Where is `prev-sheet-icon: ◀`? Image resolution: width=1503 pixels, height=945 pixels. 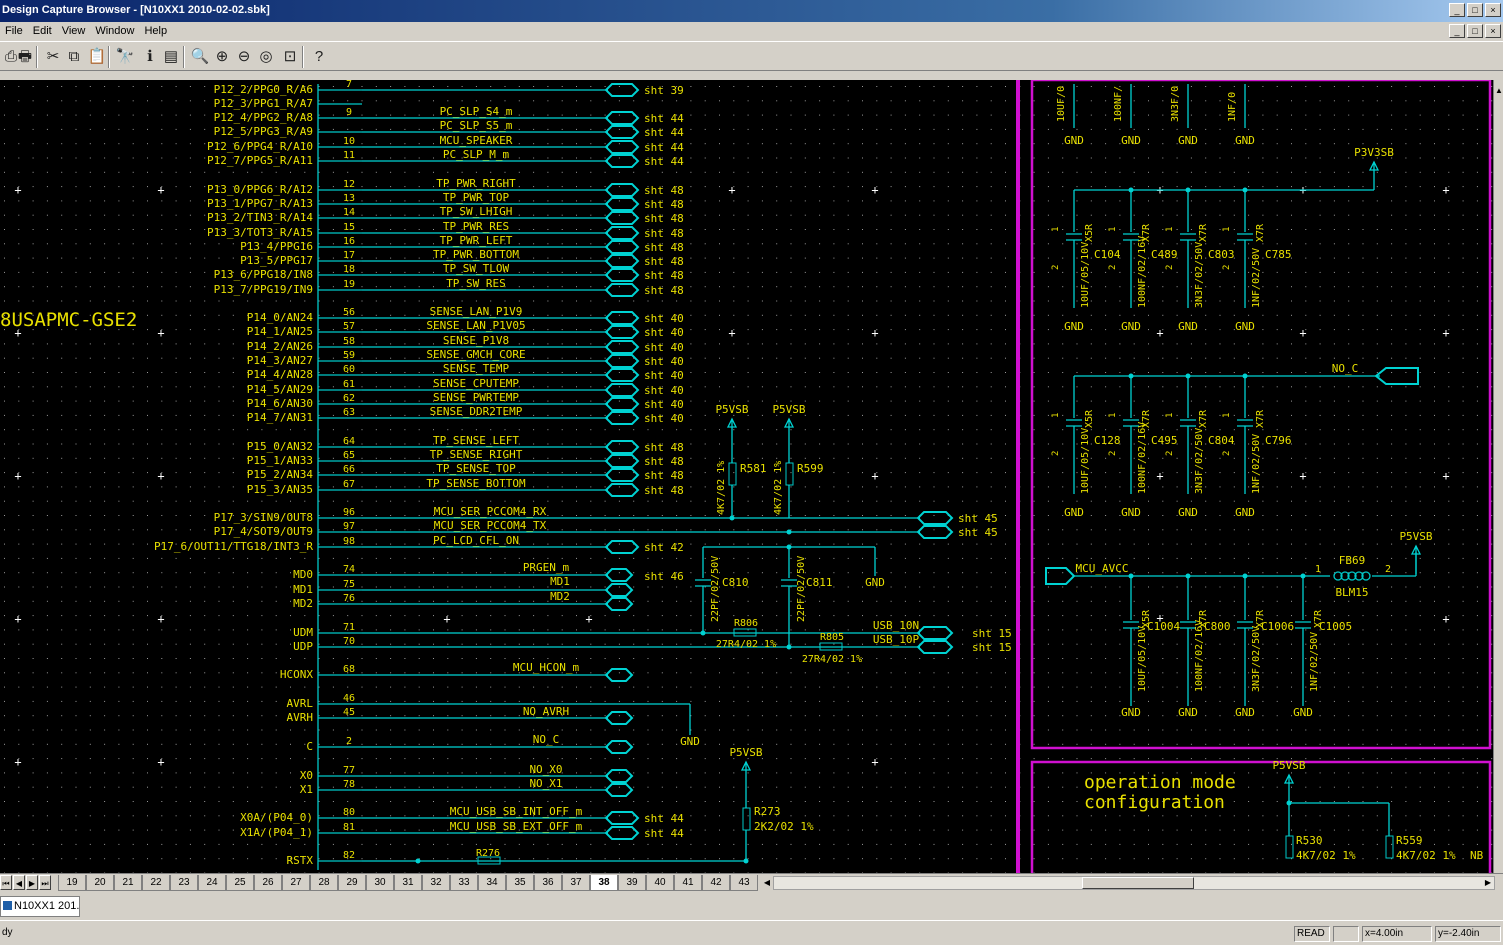 prev-sheet-icon: ◀ is located at coordinates (19, 882).